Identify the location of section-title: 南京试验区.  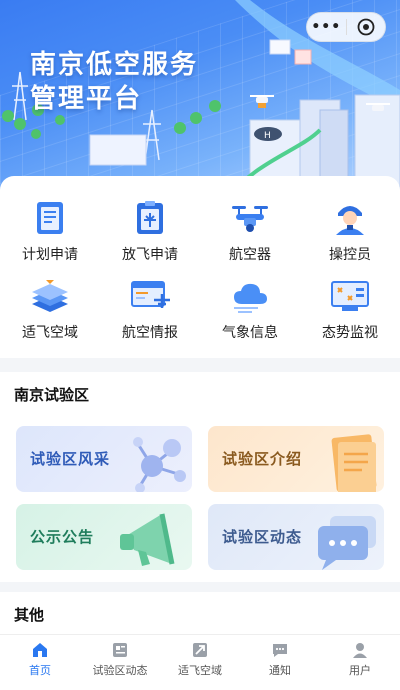
(52, 395).